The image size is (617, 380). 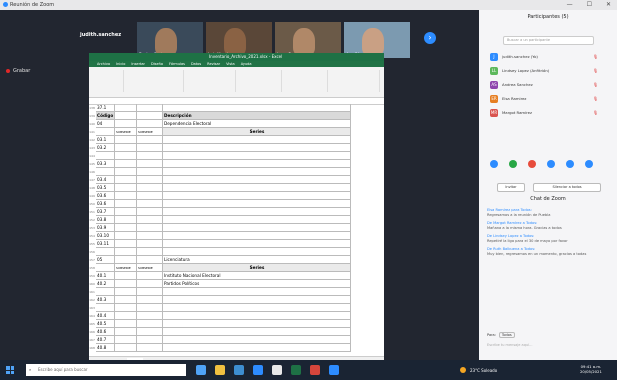 I want to click on participant-row: ER Elsa Ramirez 🎙, so click(x=550, y=99).